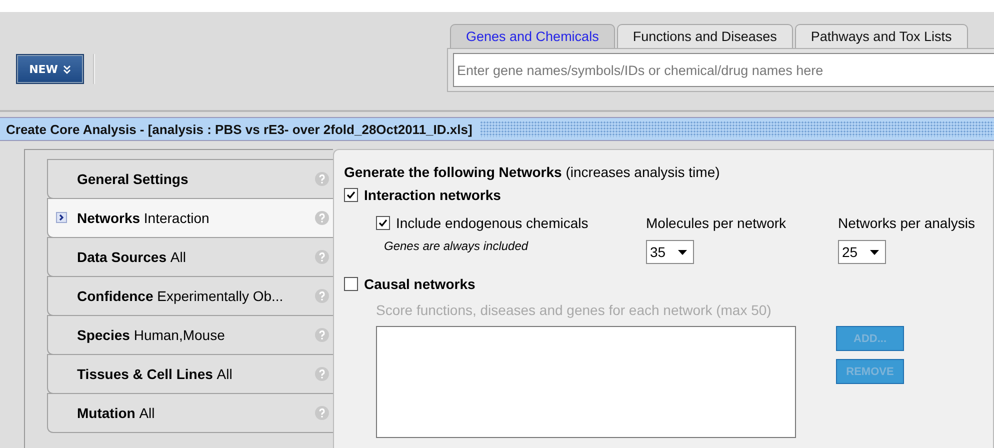 The image size is (994, 448). What do you see at coordinates (457, 246) in the screenshot?
I see `hint-text: Genes are always included` at bounding box center [457, 246].